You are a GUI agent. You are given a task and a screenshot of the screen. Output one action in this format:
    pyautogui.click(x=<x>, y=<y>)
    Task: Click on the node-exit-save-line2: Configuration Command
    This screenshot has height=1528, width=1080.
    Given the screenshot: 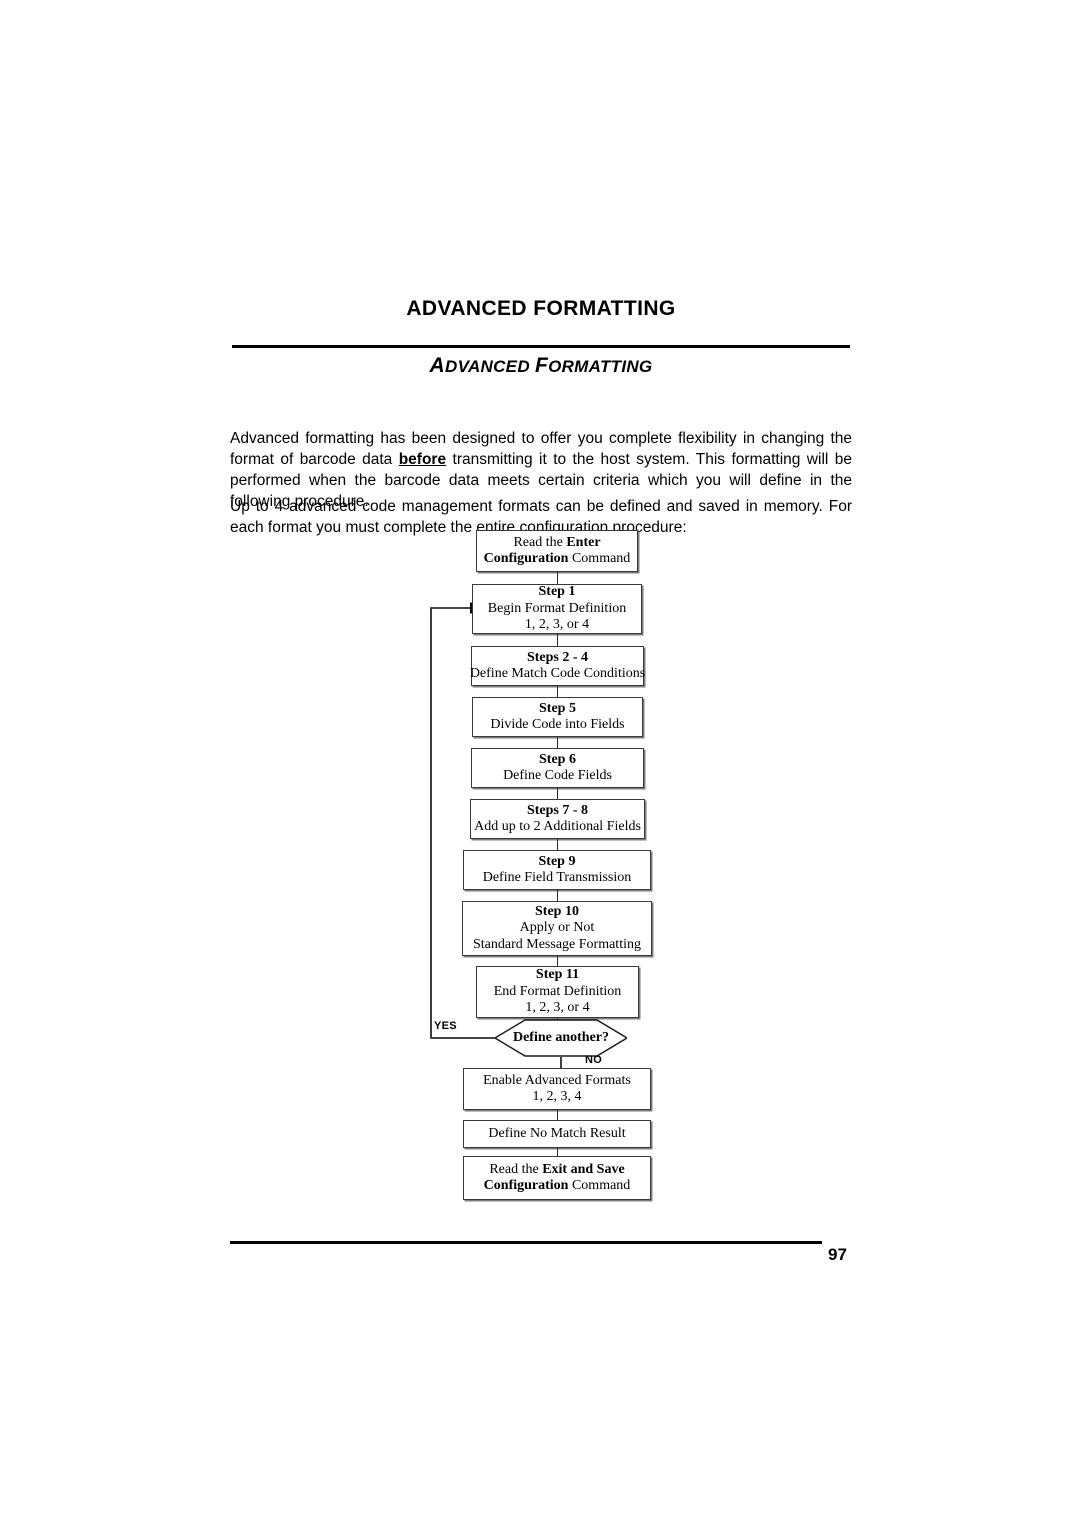 What is the action you would take?
    pyautogui.click(x=557, y=1186)
    